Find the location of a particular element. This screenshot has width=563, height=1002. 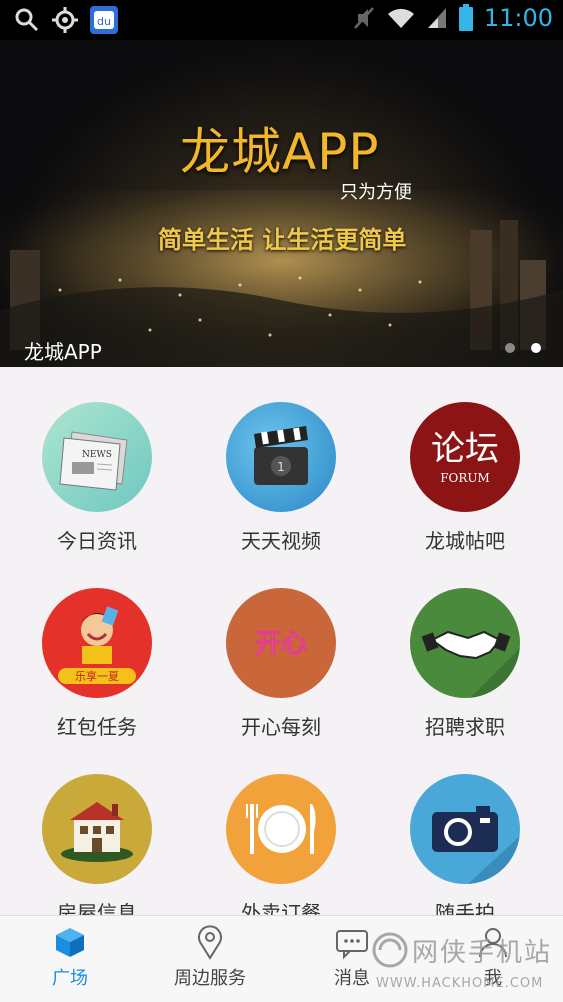

carousel-dot is located at coordinates (510, 348).